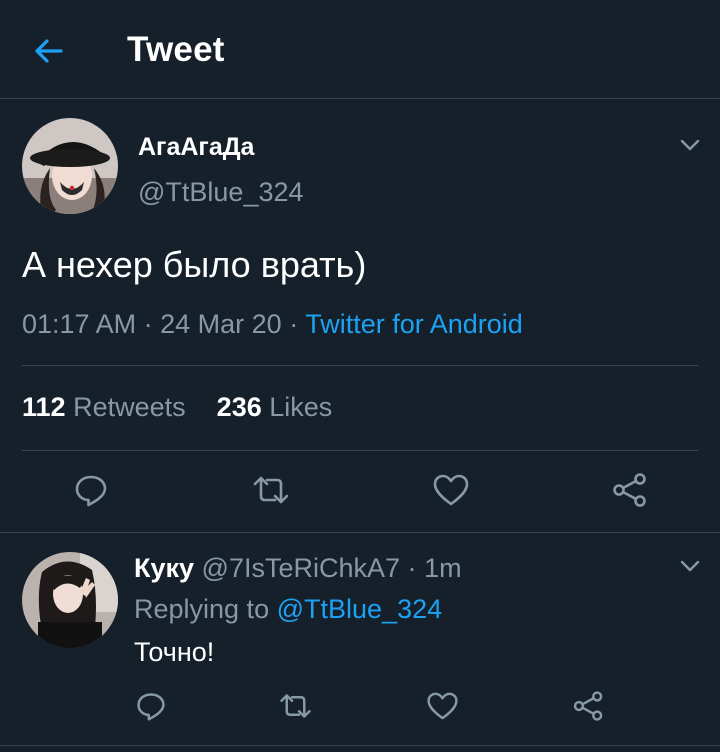 This screenshot has width=720, height=752. Describe the element at coordinates (360, 49) in the screenshot. I see `top-app-bar: Tweet` at that location.